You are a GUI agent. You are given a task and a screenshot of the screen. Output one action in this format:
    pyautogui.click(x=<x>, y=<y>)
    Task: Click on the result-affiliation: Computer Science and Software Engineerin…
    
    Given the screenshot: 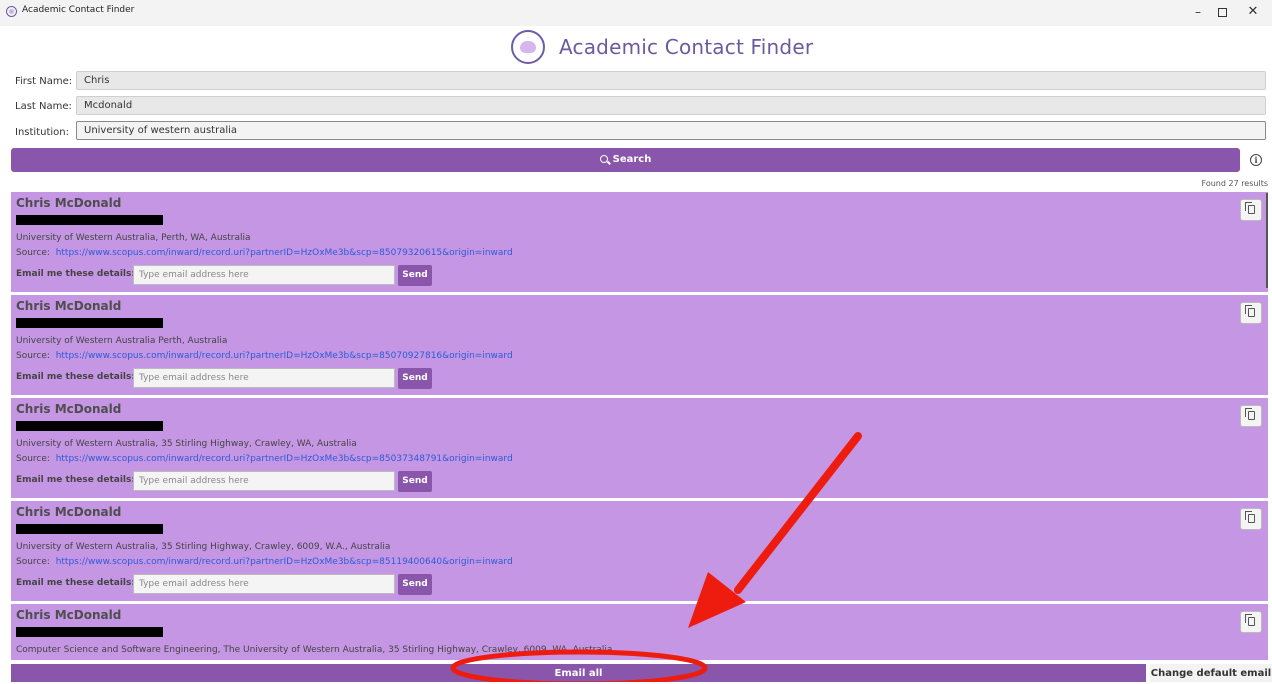 What is the action you would take?
    pyautogui.click(x=314, y=650)
    